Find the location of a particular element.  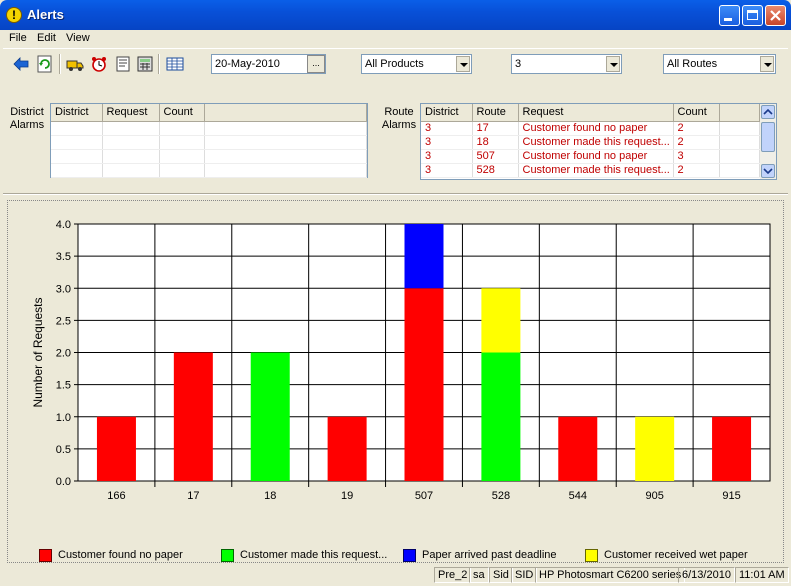

route-alarms-label-line2: Alarms is located at coordinates (399, 125).